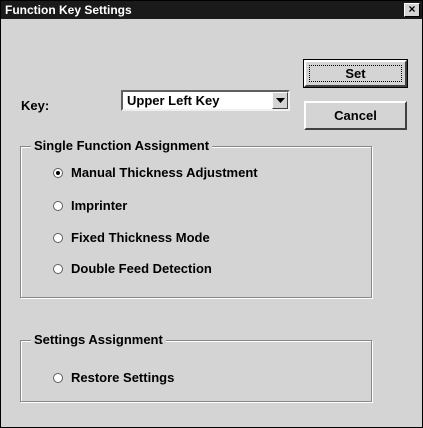  I want to click on radio-label: Double Feed Detection, so click(141, 268).